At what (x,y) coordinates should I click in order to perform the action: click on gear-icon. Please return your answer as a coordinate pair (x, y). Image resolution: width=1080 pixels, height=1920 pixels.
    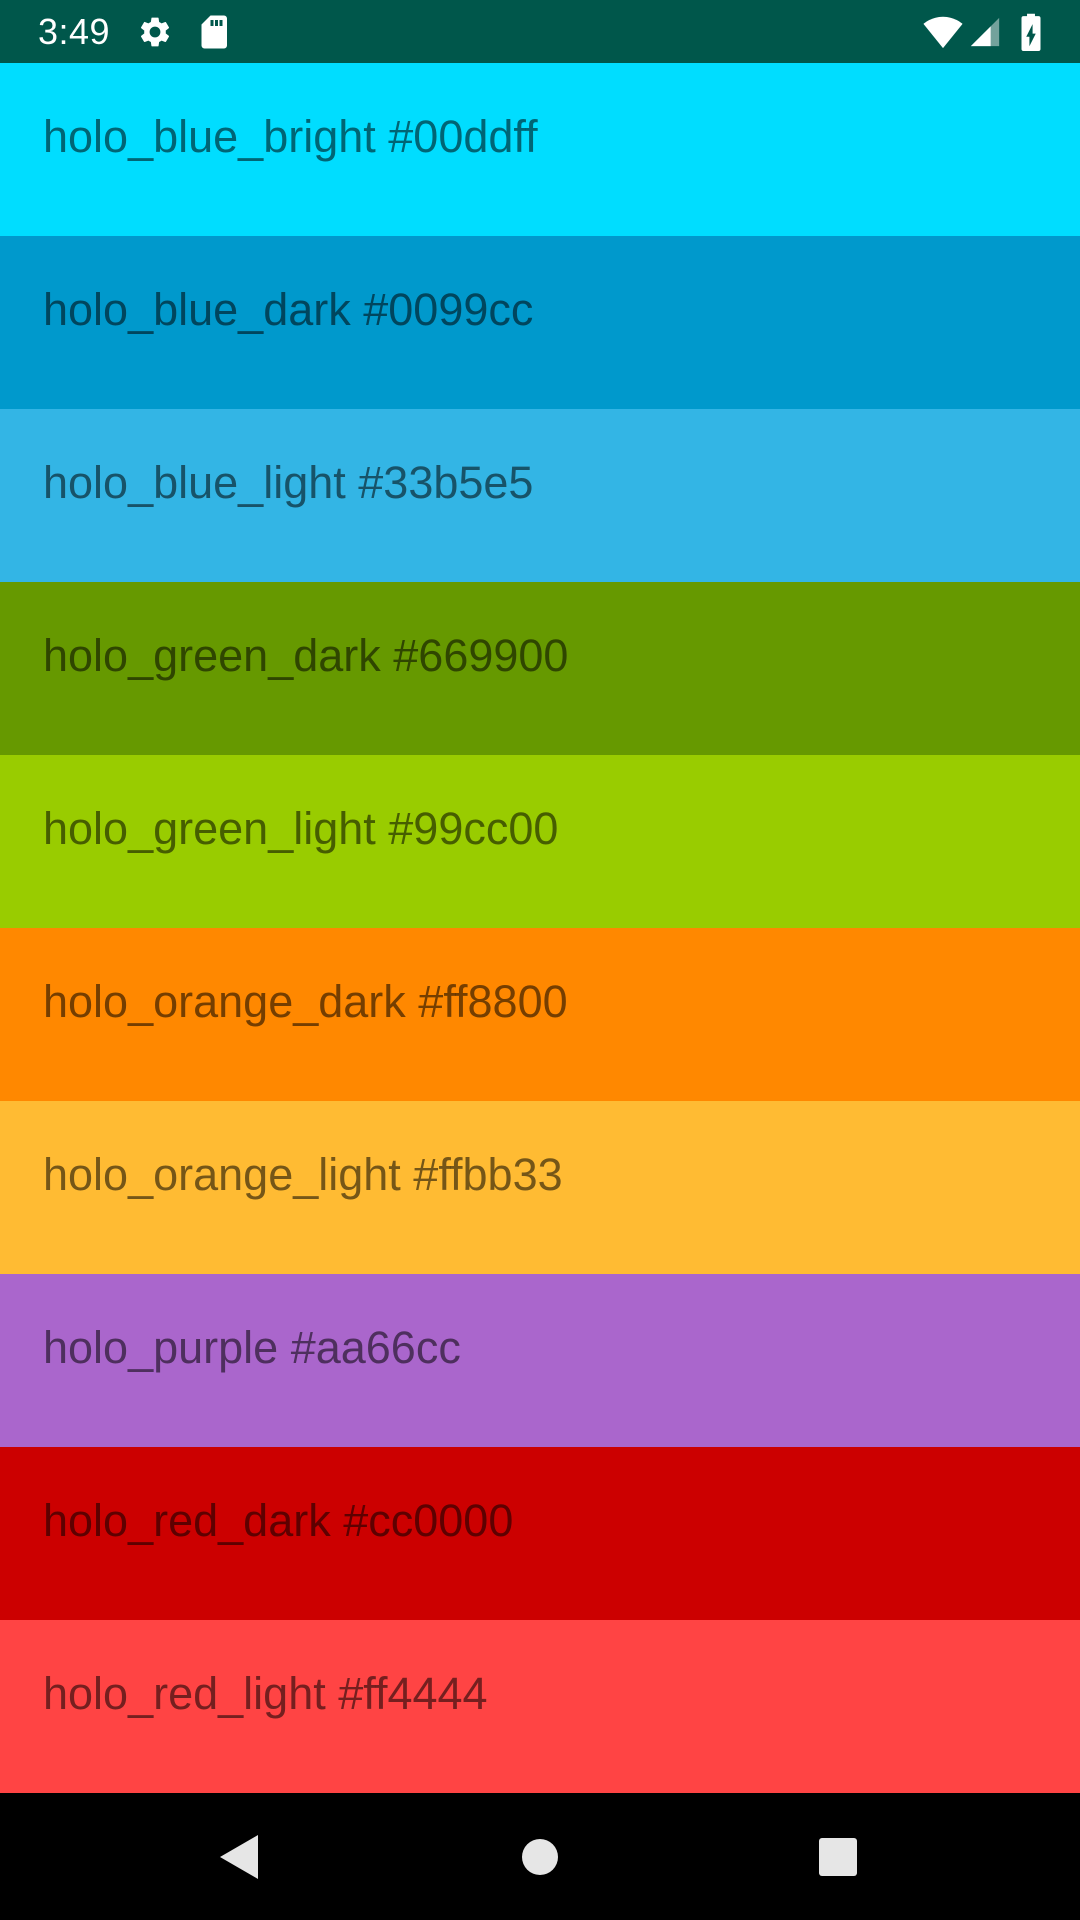
    Looking at the image, I should click on (155, 31).